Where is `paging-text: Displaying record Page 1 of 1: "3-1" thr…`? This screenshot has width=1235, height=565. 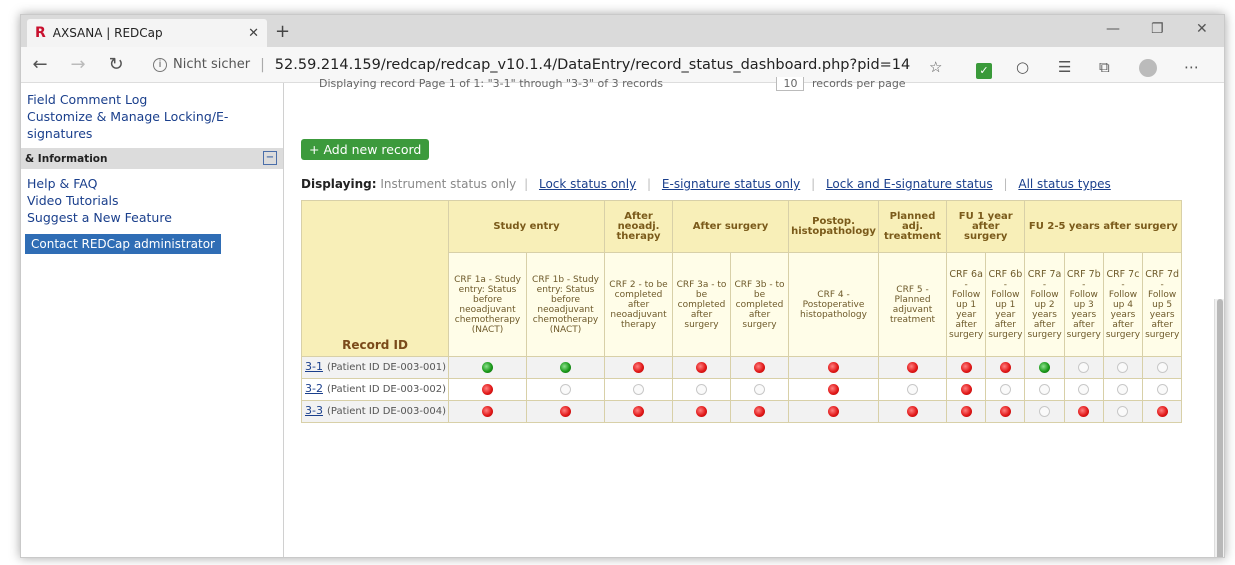 paging-text: Displaying record Page 1 of 1: "3-1" thr… is located at coordinates (491, 83).